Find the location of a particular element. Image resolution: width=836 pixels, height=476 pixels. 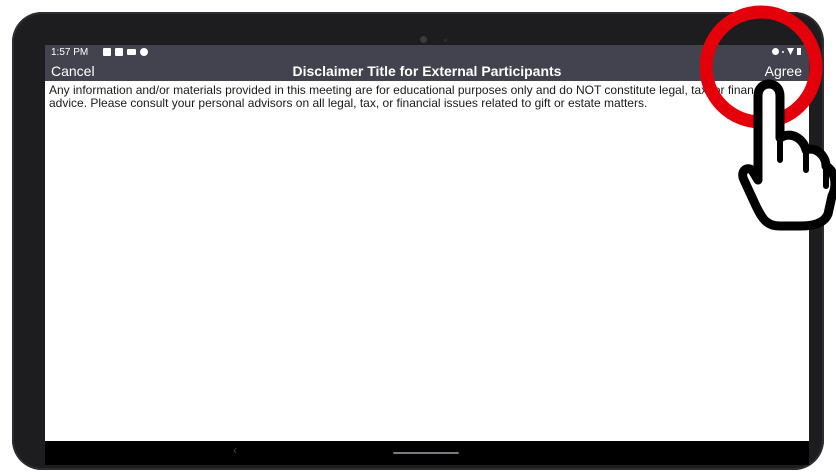

agree-button: Agree is located at coordinates (783, 71).